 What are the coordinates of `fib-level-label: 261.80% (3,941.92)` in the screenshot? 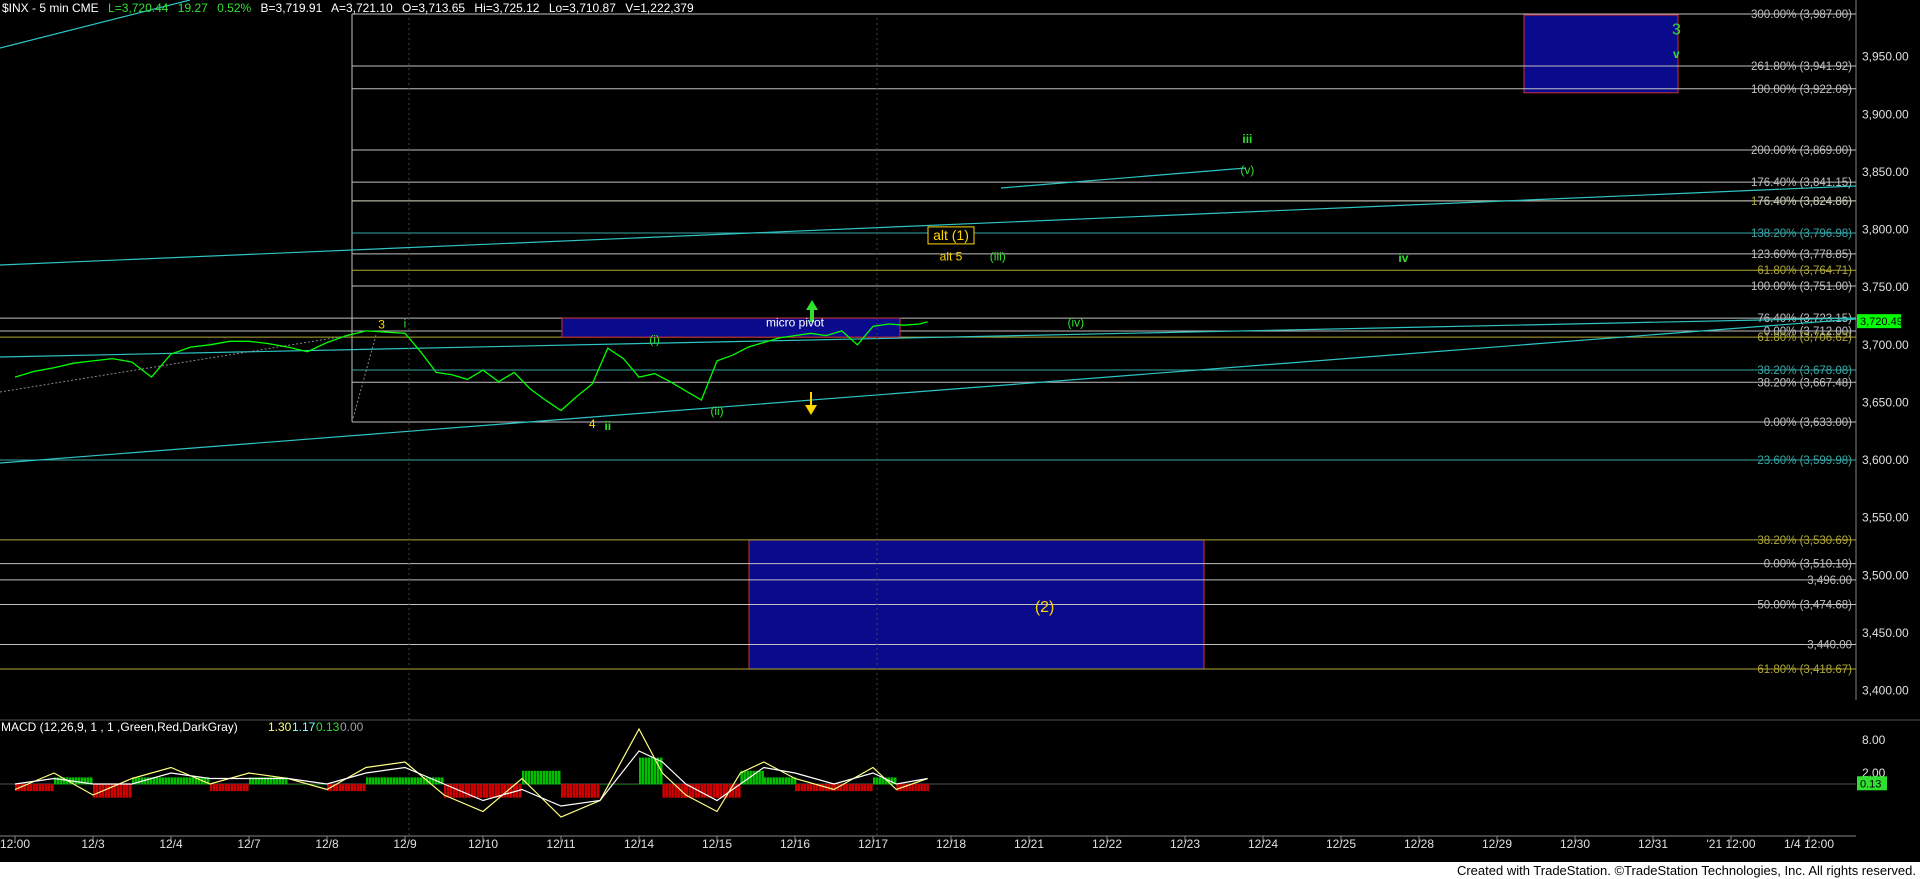 It's located at (1801, 67).